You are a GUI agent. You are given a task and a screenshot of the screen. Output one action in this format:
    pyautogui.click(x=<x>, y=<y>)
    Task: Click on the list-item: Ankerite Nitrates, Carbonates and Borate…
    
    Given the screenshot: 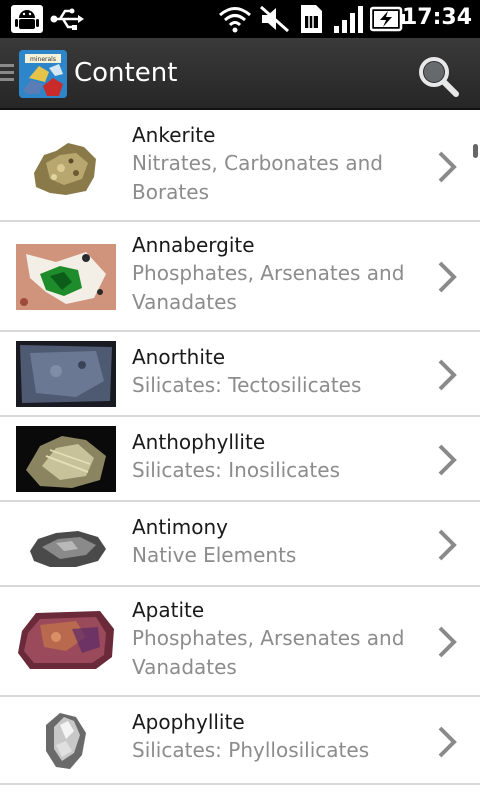 What is the action you would take?
    pyautogui.click(x=240, y=167)
    